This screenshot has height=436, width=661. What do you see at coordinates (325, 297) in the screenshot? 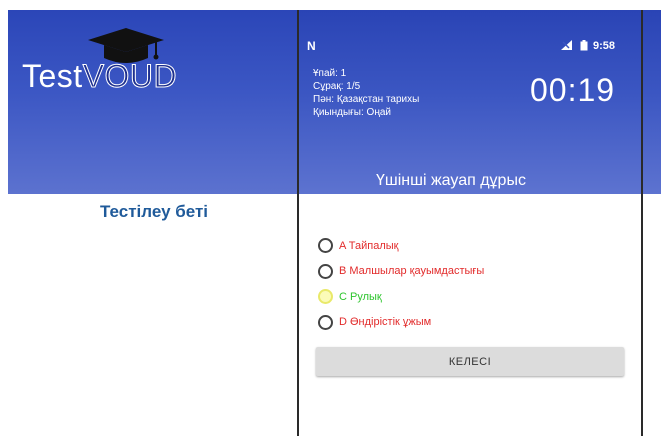
I see `radio-button-selected` at bounding box center [325, 297].